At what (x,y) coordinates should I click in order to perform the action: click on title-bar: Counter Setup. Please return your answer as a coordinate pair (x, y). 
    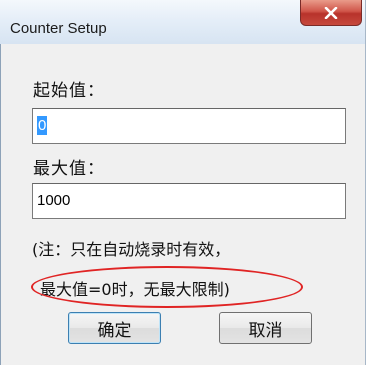
    Looking at the image, I should click on (183, 22).